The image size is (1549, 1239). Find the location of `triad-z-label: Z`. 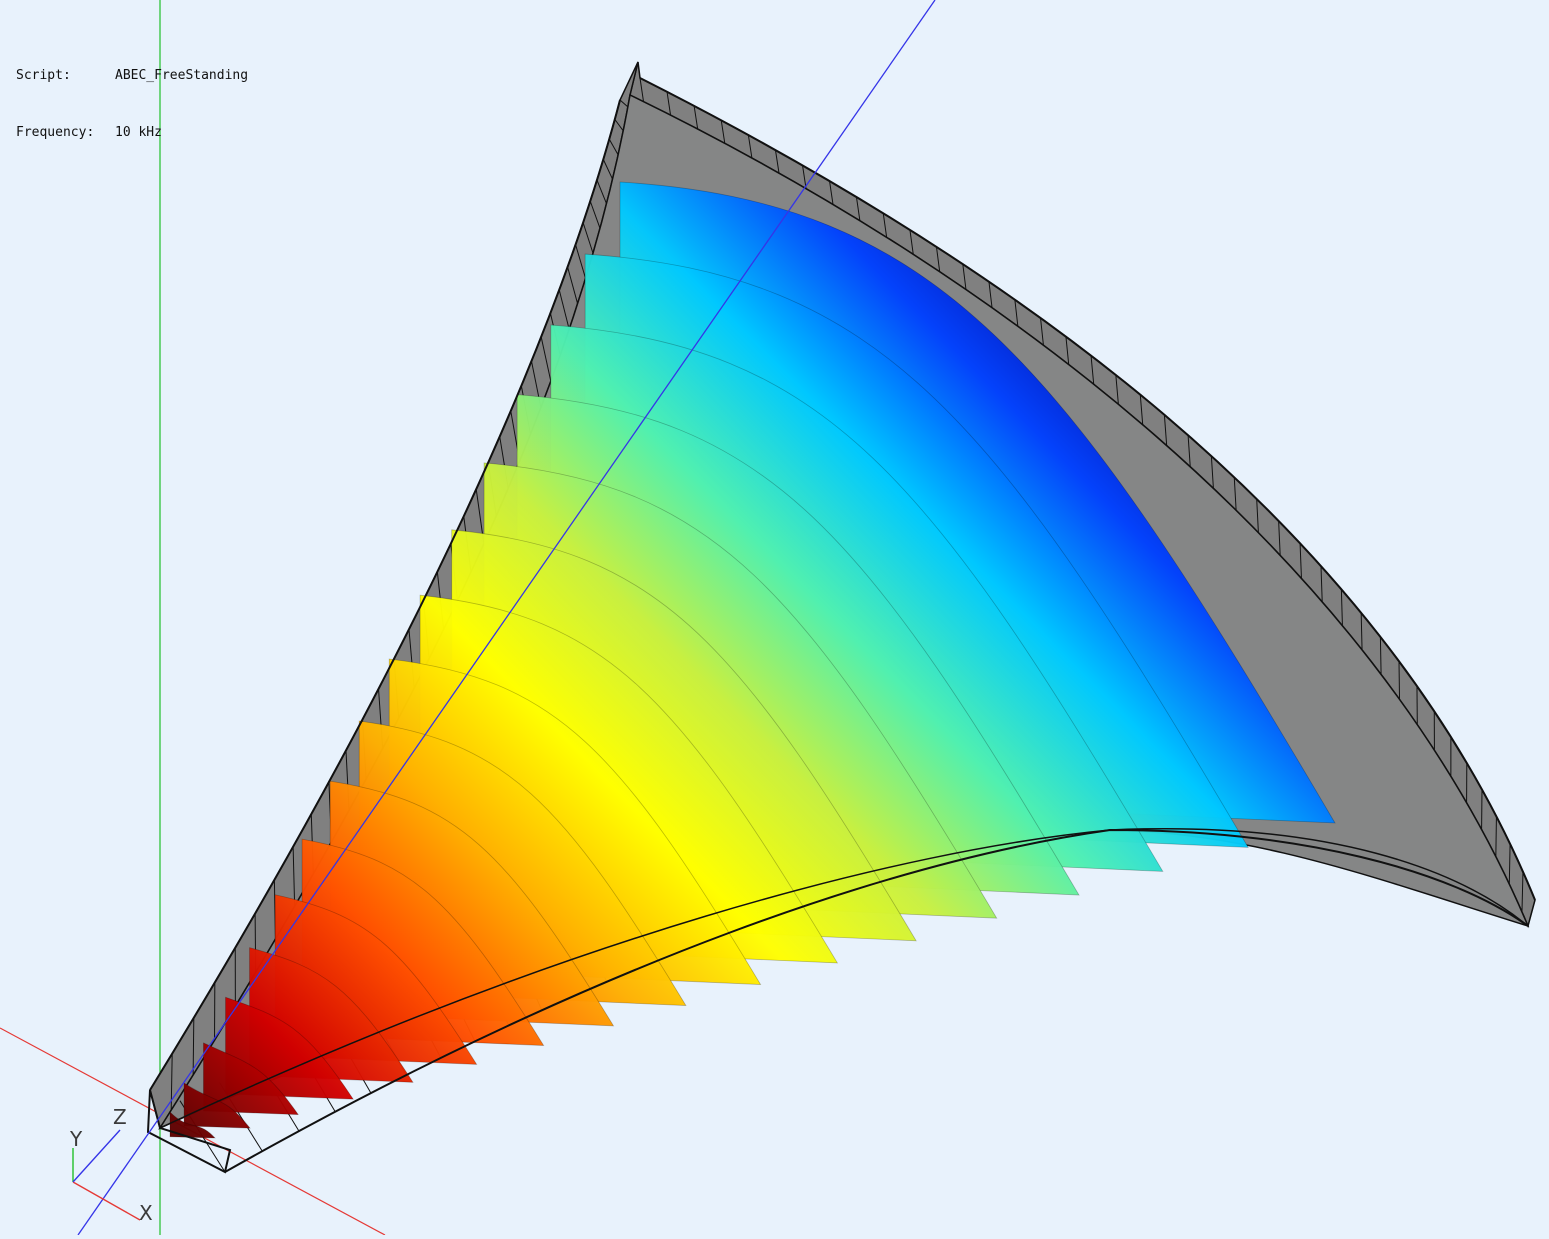

triad-z-label: Z is located at coordinates (120, 1117).